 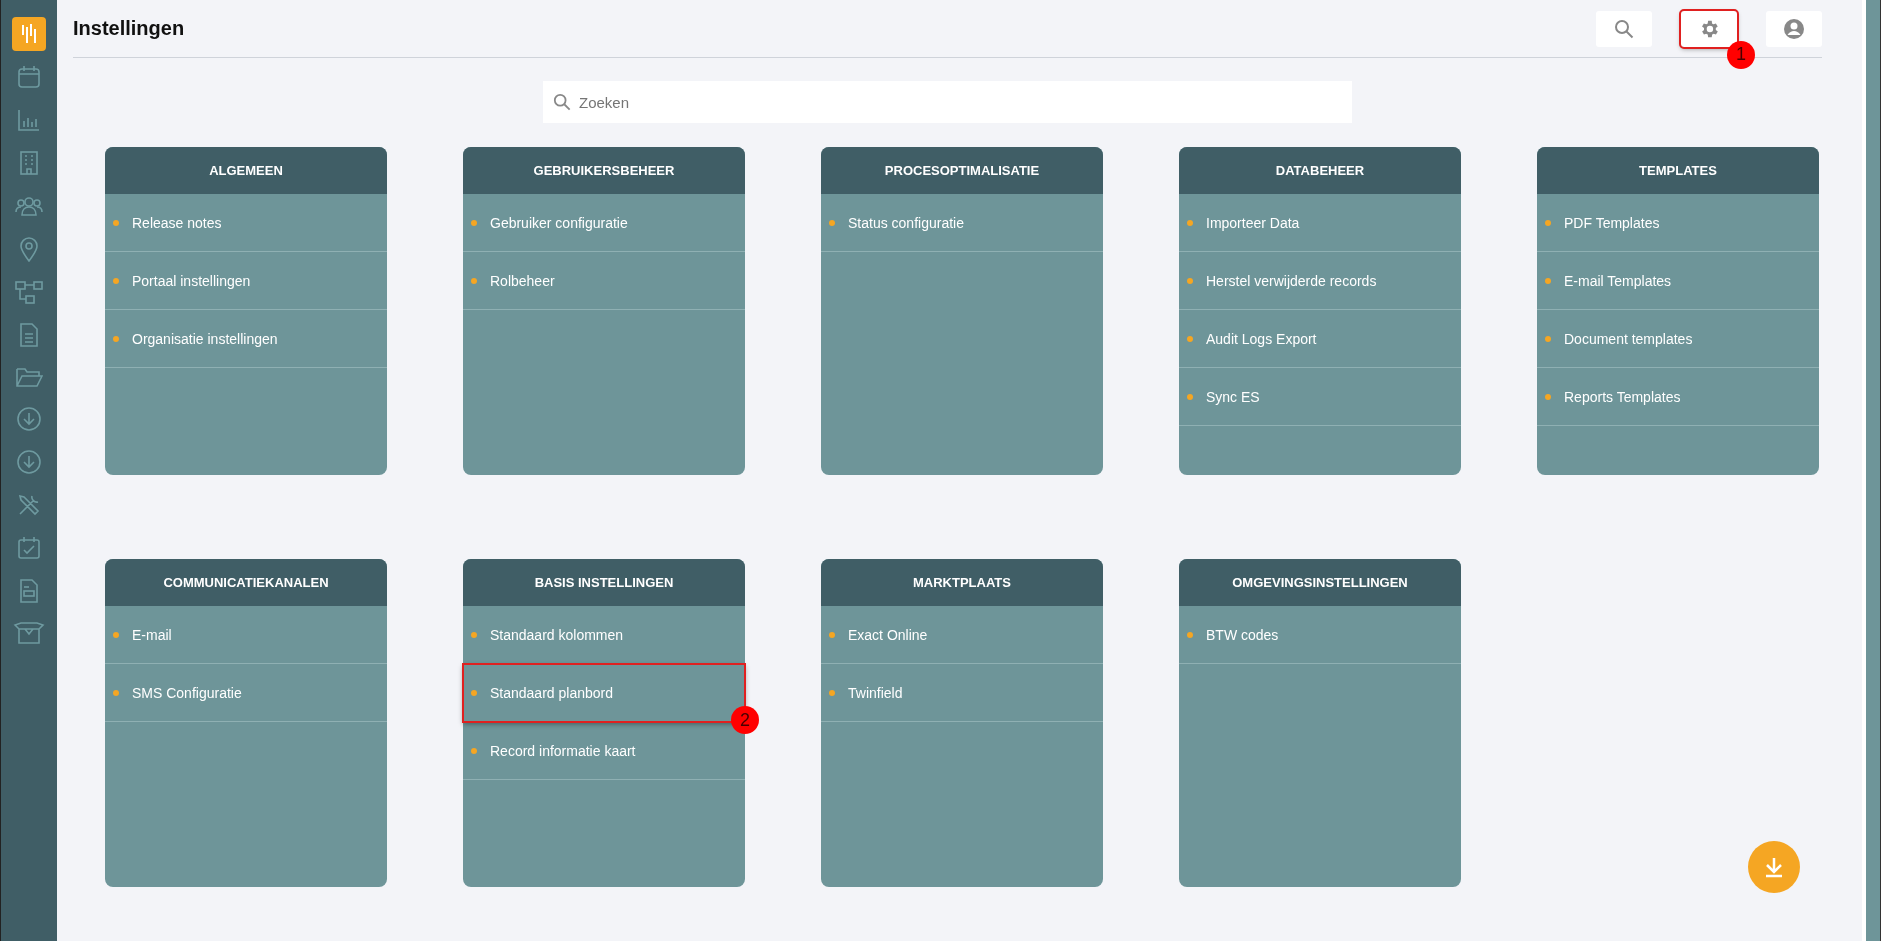 I want to click on settings-link: E-mail, so click(x=246, y=635).